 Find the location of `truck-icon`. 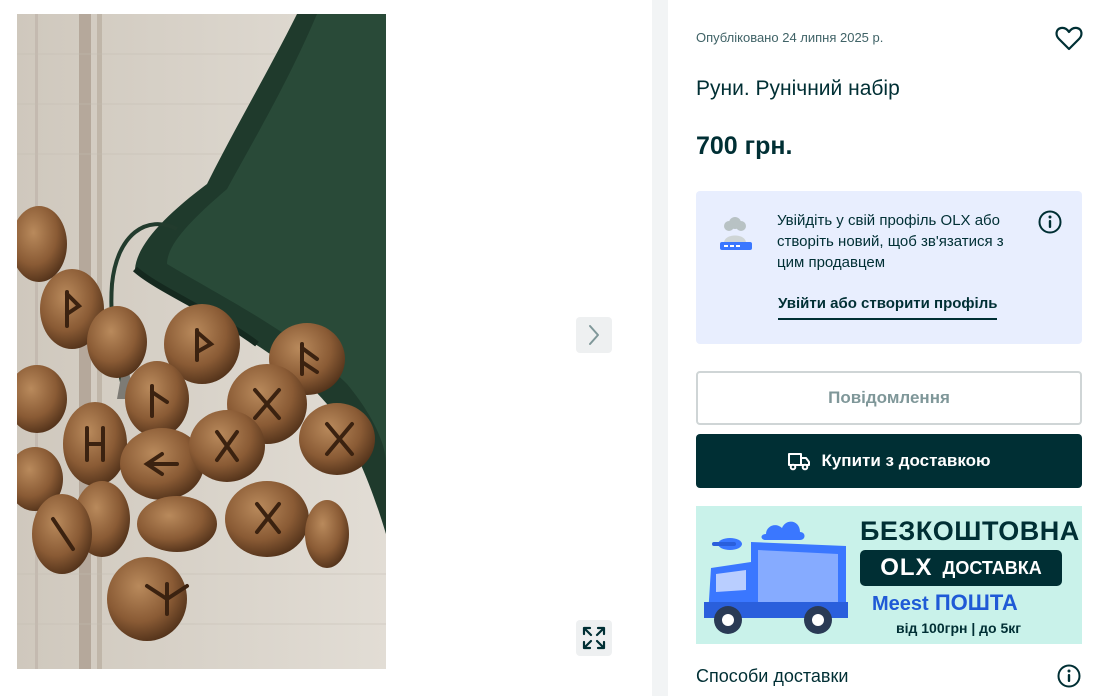

truck-icon is located at coordinates (799, 462).